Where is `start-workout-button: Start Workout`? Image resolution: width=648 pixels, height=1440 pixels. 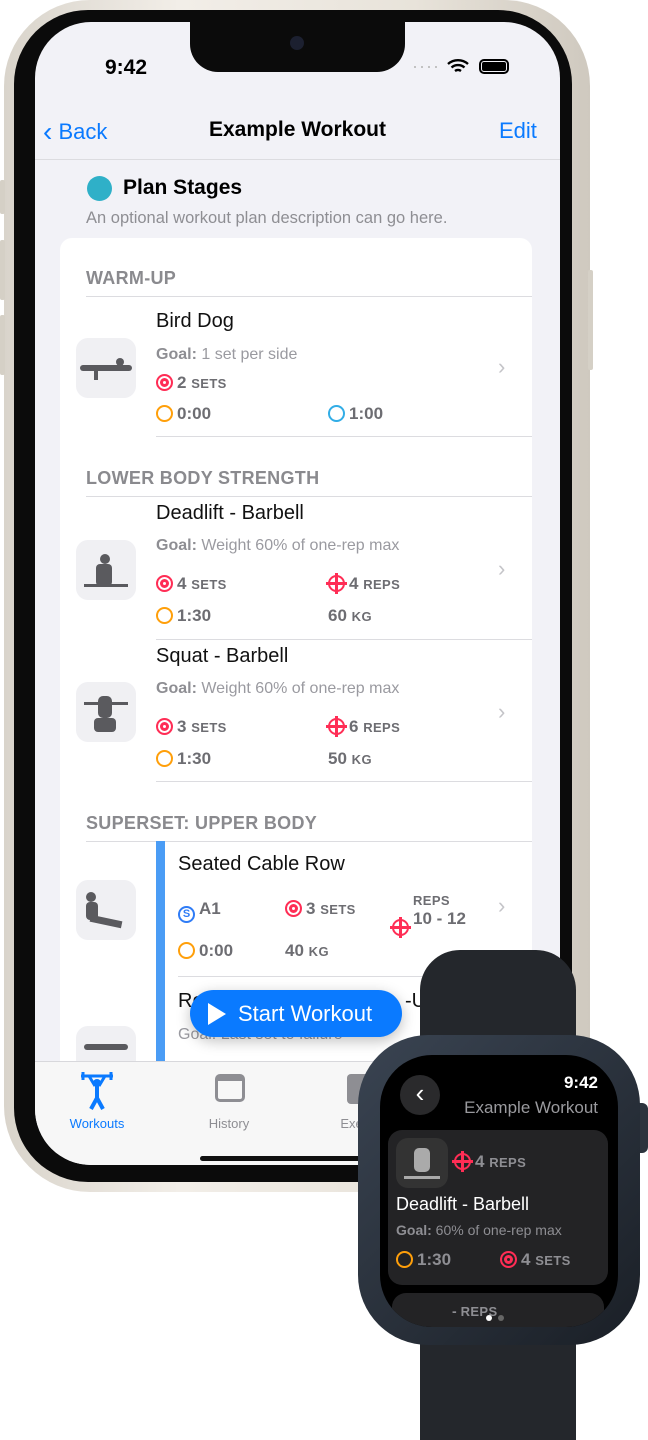 start-workout-button: Start Workout is located at coordinates (296, 1013).